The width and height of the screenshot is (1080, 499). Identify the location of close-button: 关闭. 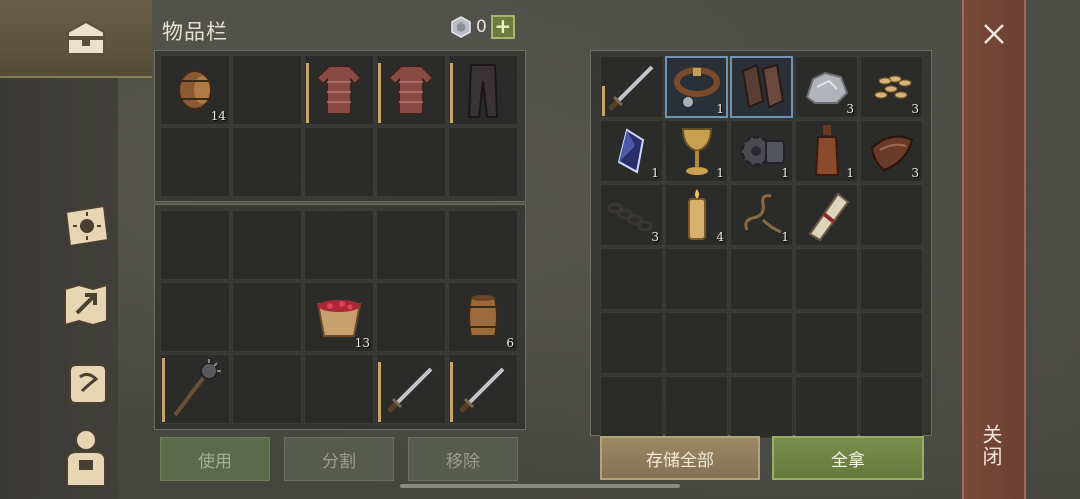
(992, 446).